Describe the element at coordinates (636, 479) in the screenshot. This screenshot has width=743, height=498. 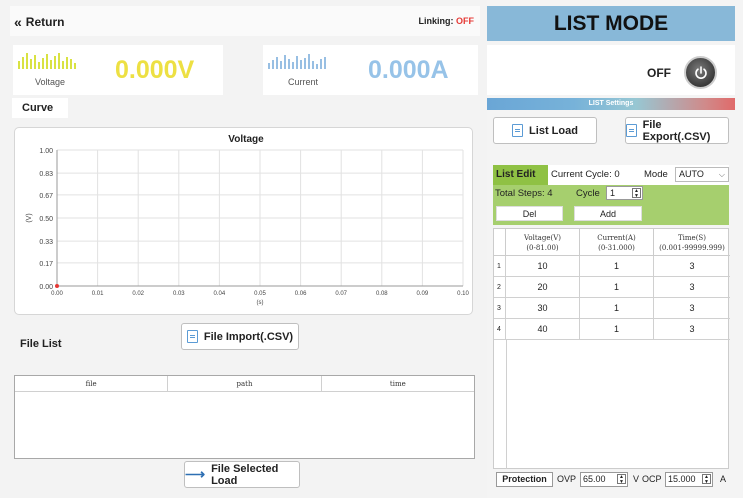
I see `ovp-unit: V` at that location.